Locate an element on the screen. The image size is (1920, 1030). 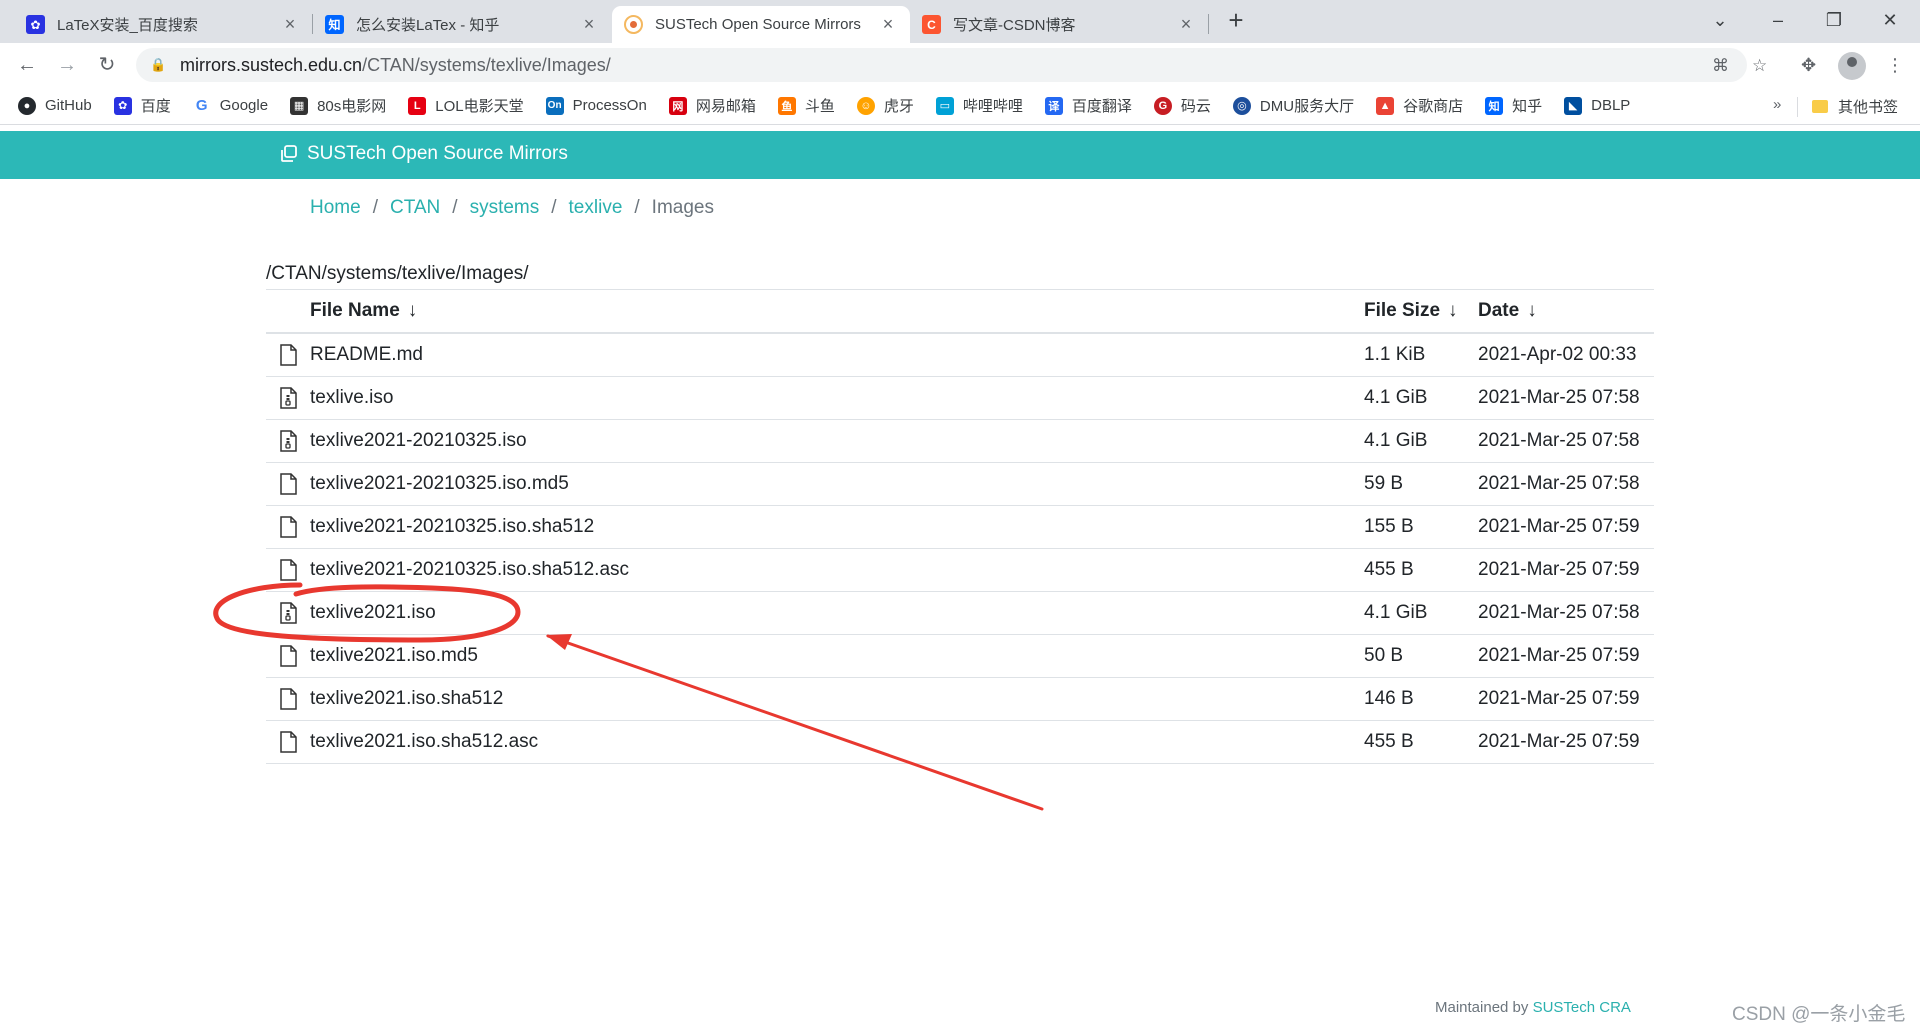
archive-file-icon is located at coordinates (288, 613).